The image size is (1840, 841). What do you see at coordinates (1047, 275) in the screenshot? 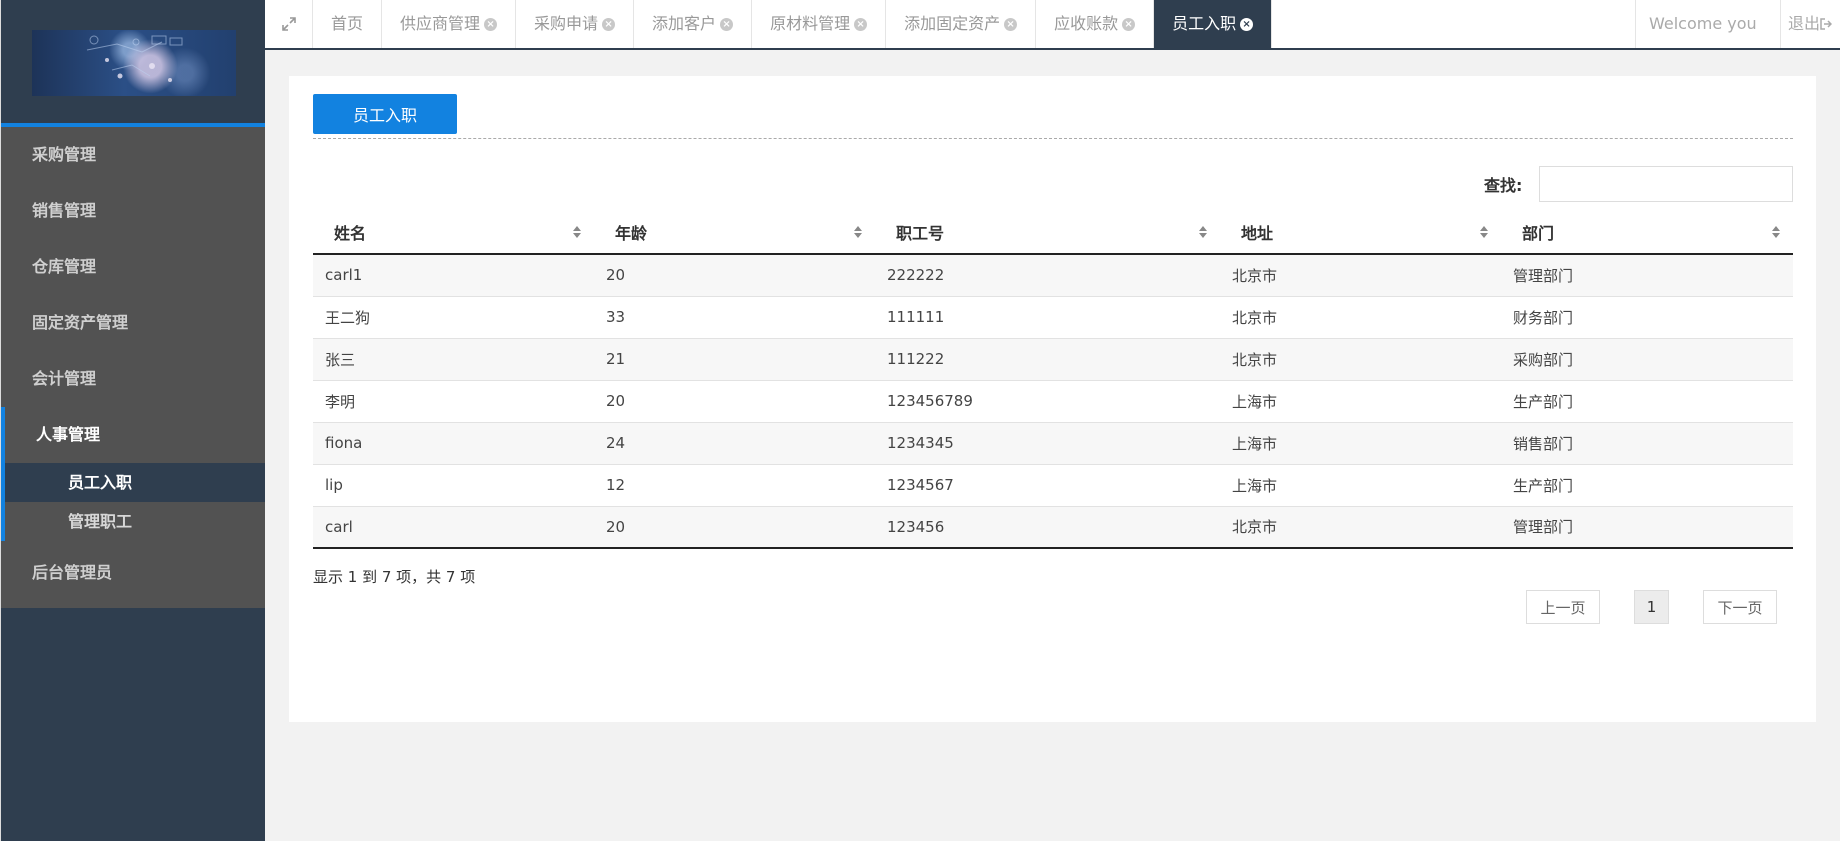
I see `cell-employee-id: 222222` at bounding box center [1047, 275].